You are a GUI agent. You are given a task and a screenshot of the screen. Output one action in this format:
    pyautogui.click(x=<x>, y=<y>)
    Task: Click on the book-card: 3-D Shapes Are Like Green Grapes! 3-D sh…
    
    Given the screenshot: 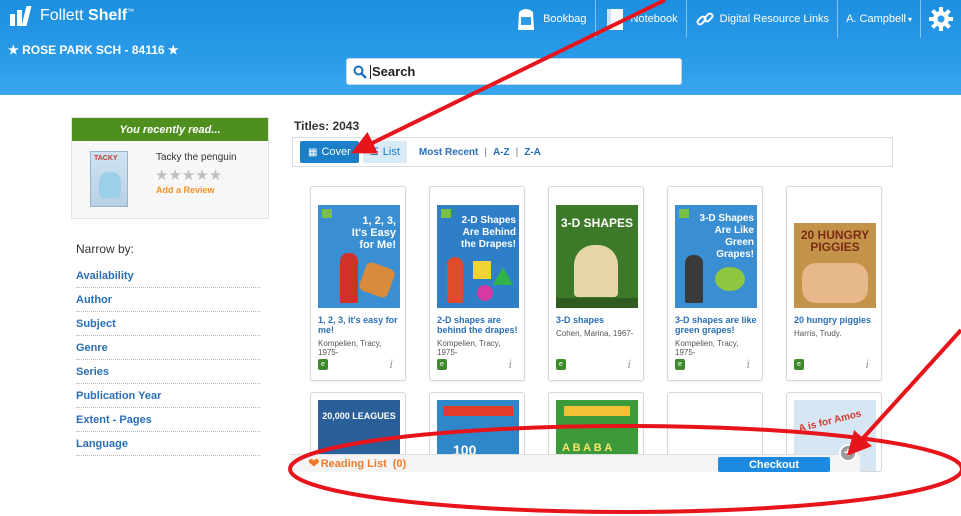 What is the action you would take?
    pyautogui.click(x=715, y=283)
    